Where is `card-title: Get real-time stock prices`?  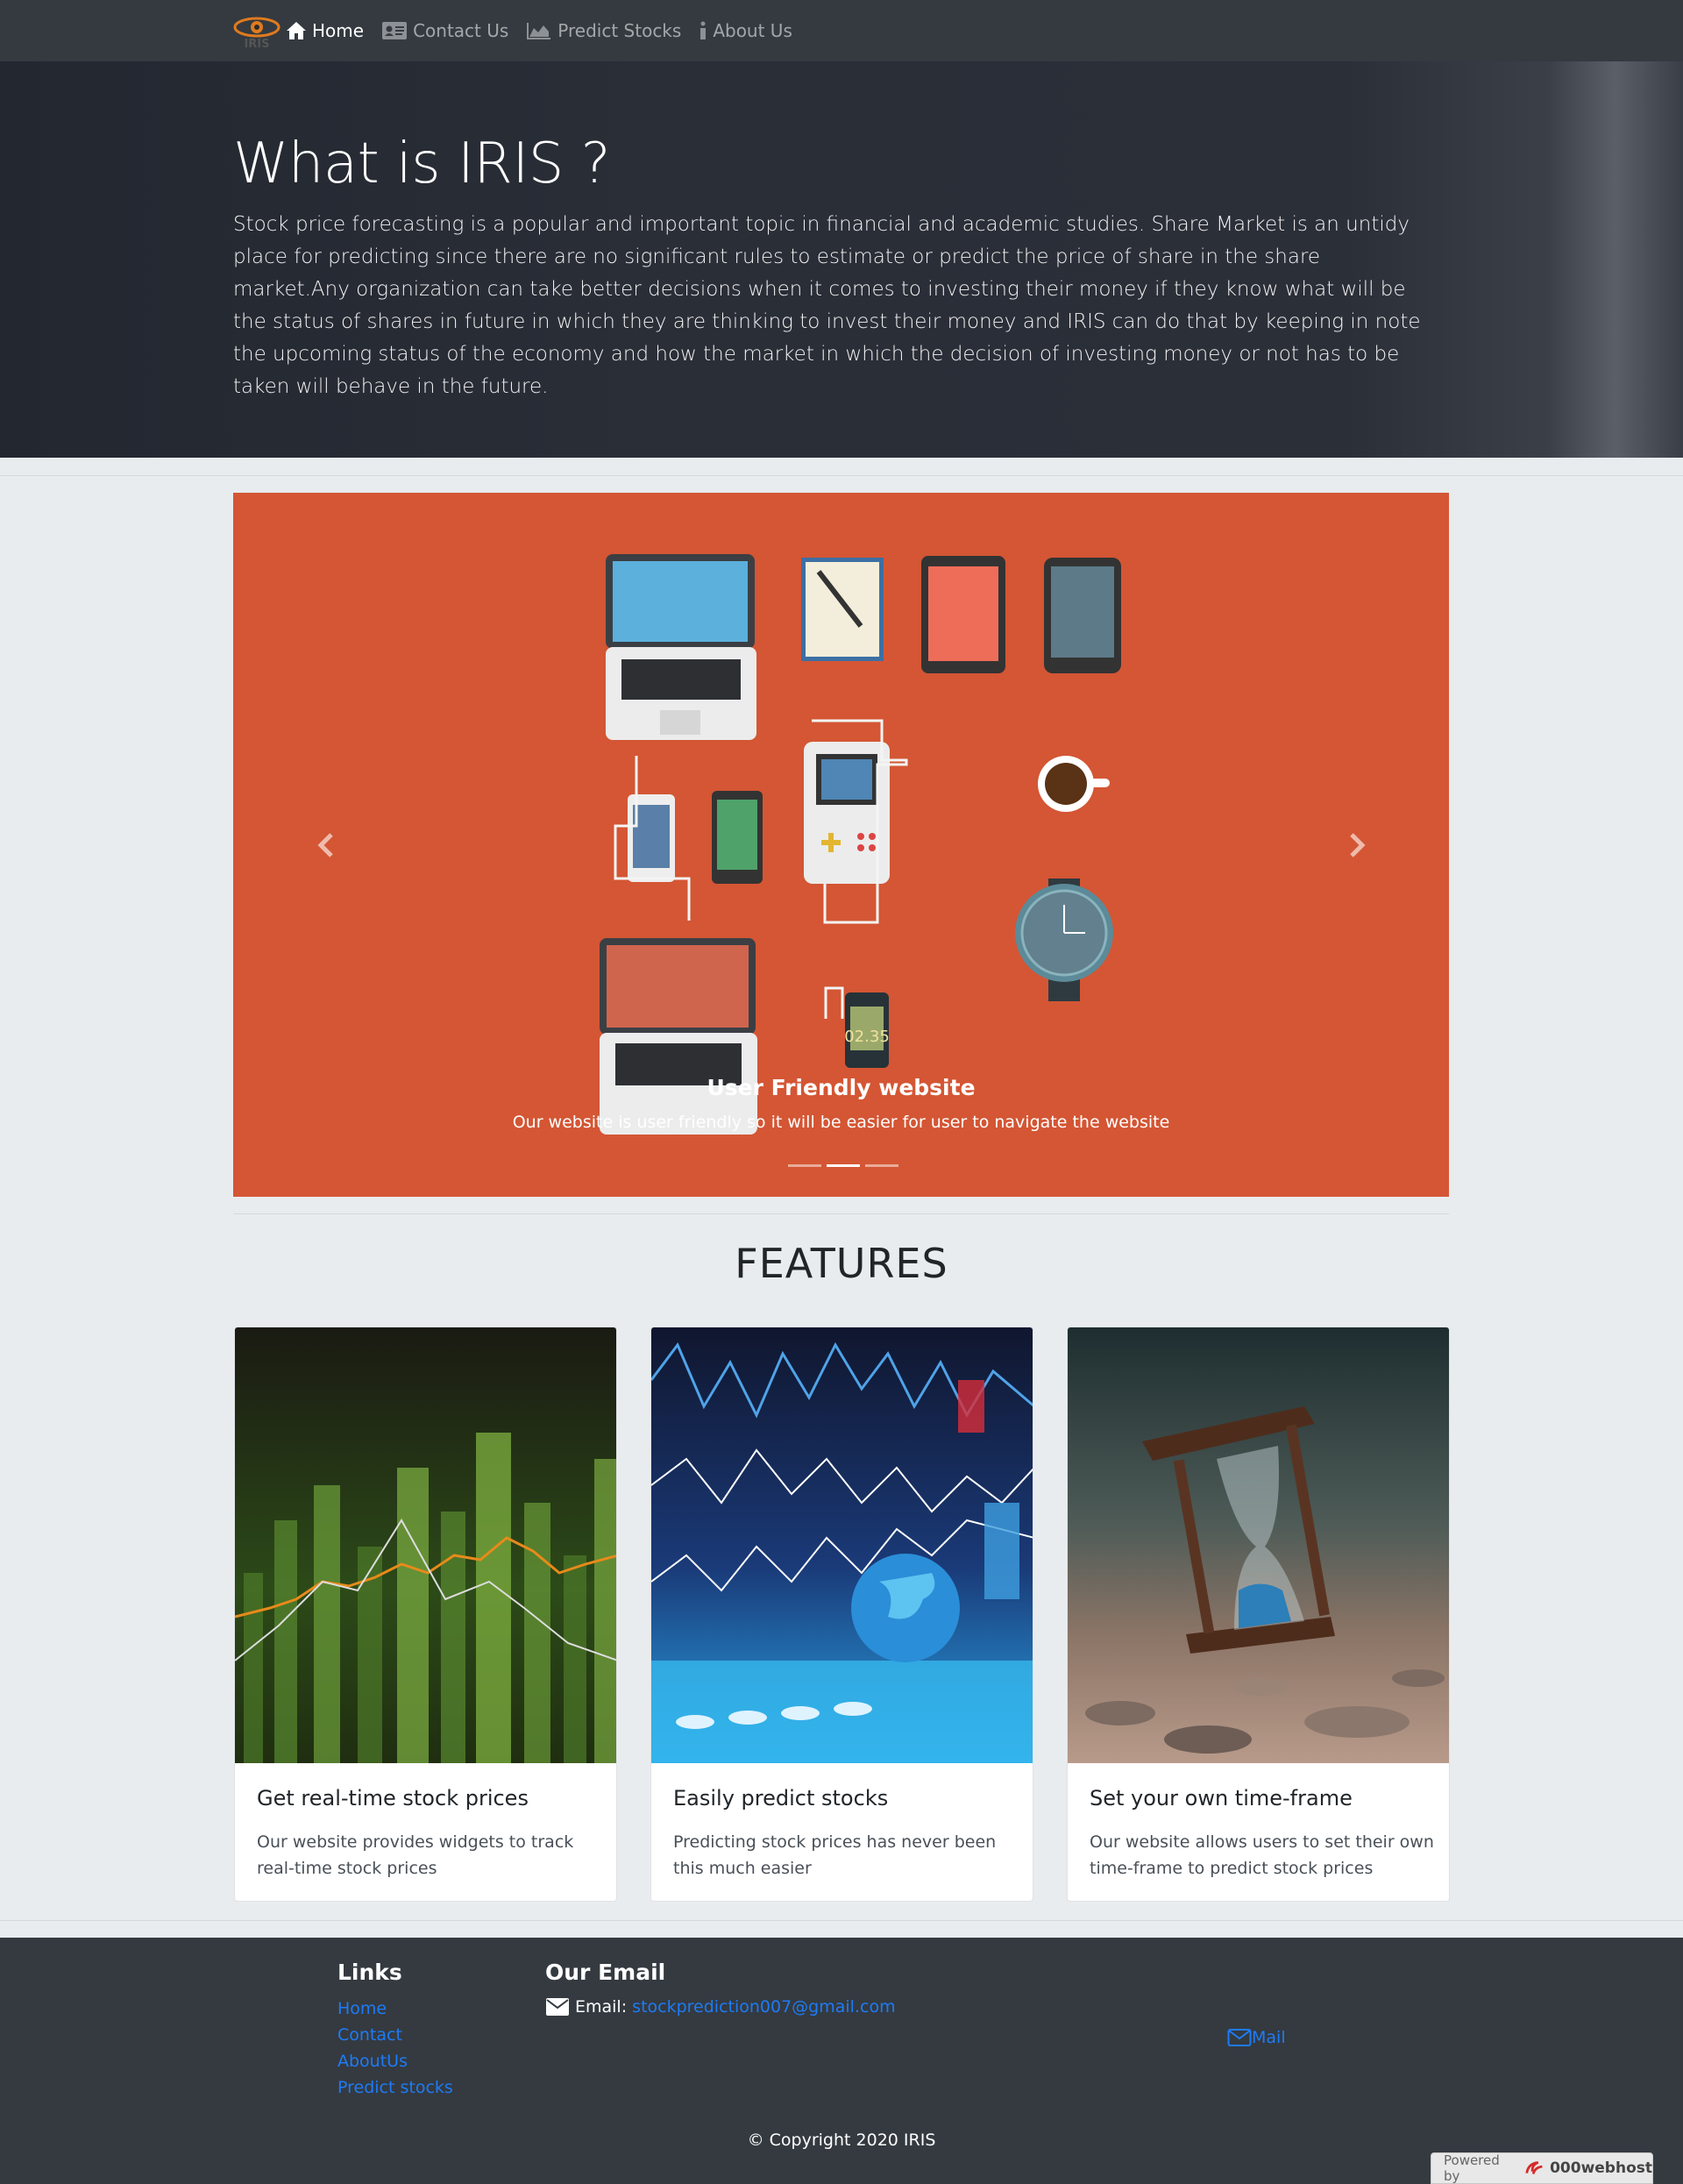 card-title: Get real-time stock prices is located at coordinates (393, 1798).